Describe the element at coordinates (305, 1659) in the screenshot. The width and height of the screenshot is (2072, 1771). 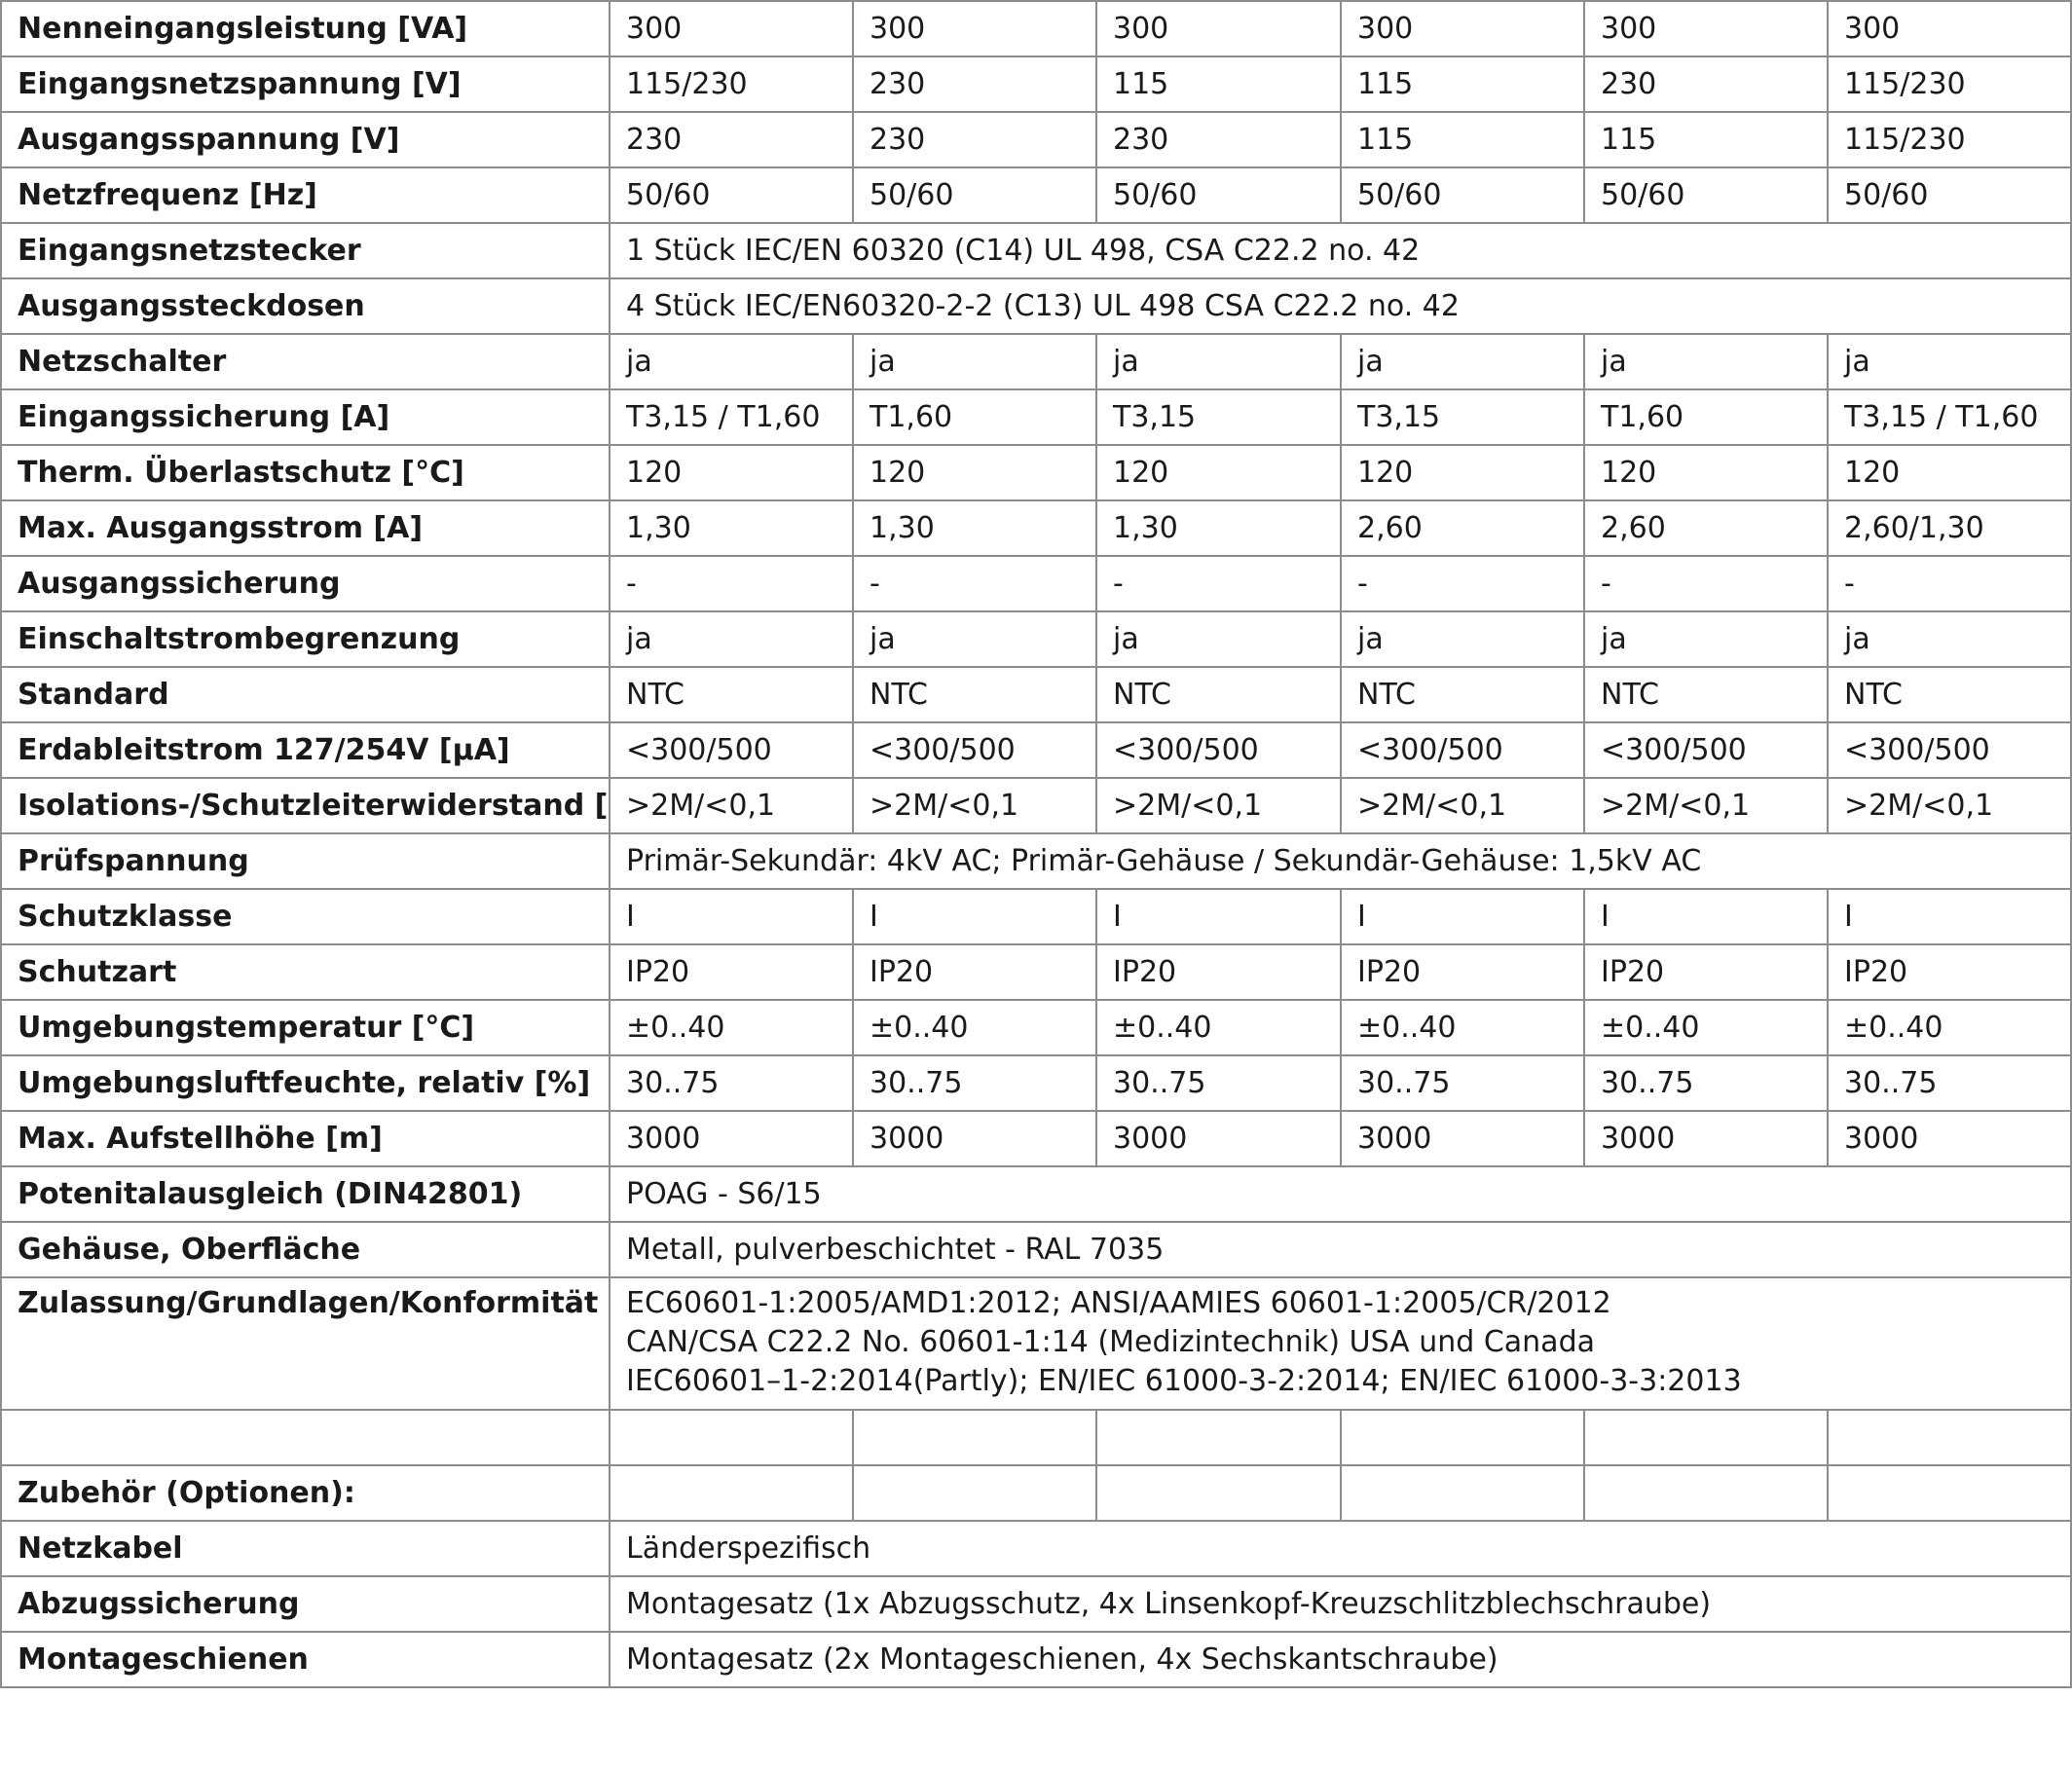
I see `row-label: Montageschienen` at that location.